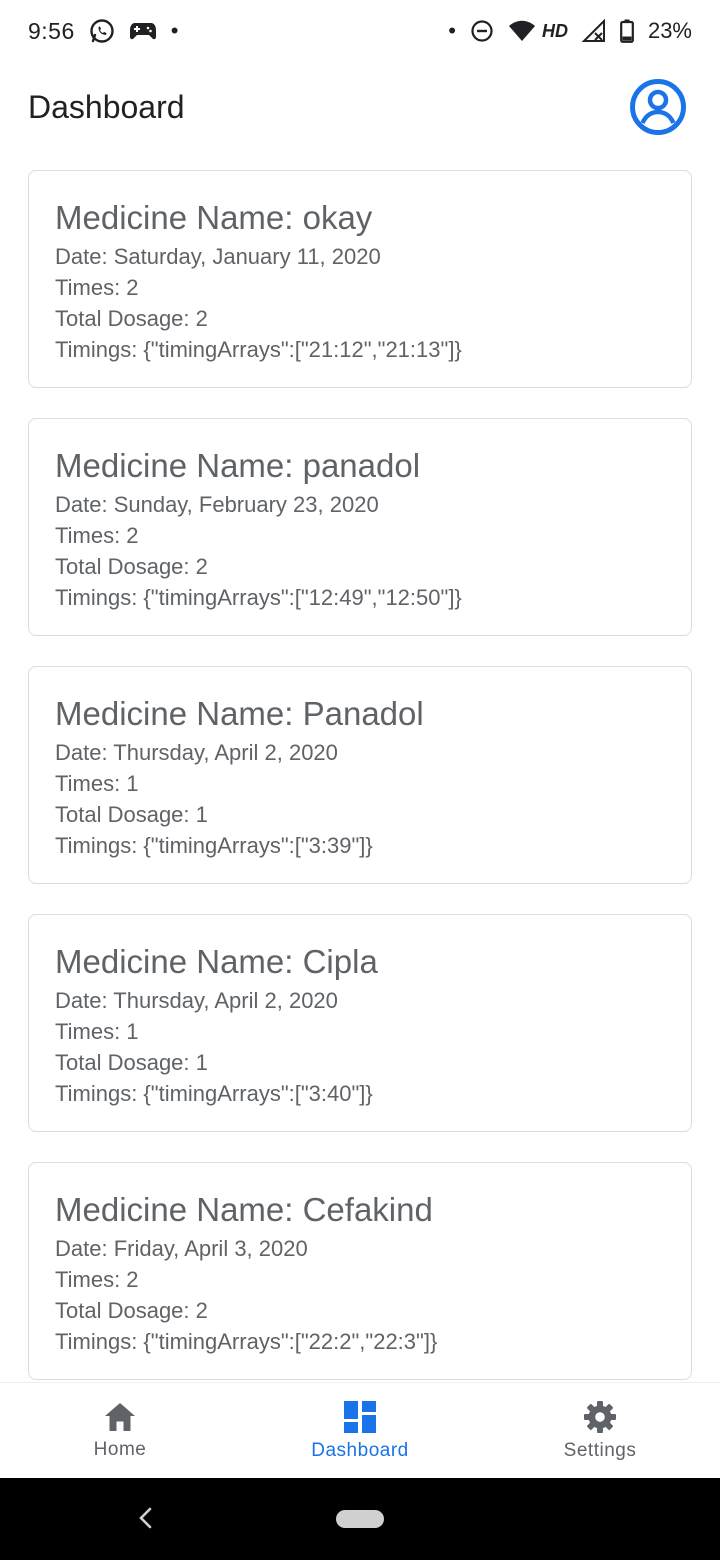 The width and height of the screenshot is (720, 1560). I want to click on home-icon, so click(120, 1417).